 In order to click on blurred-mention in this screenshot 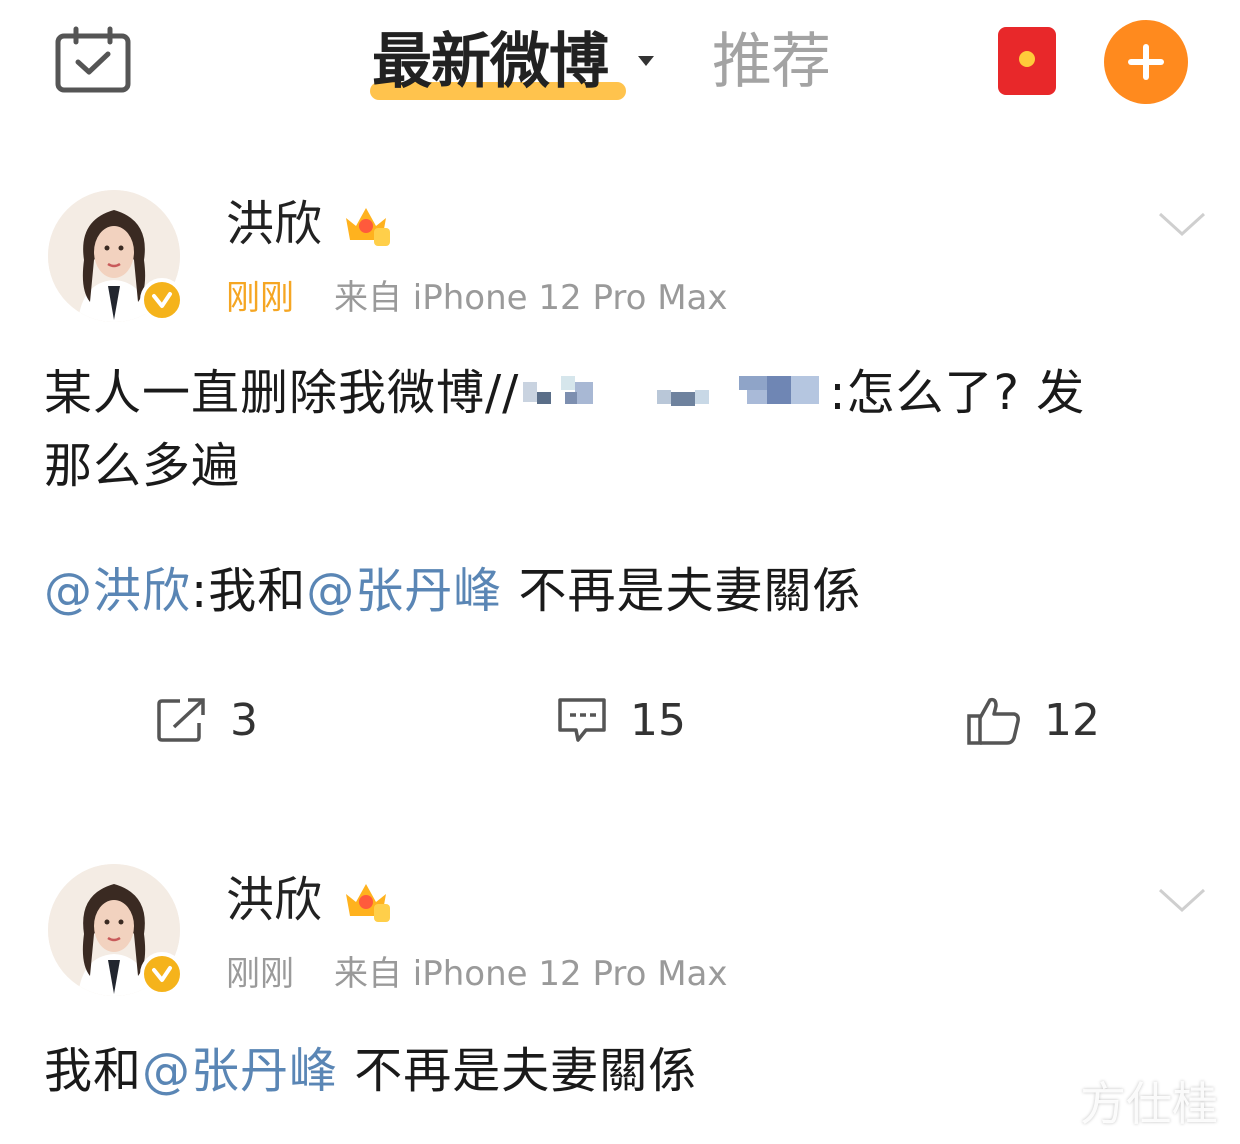, I will do `click(674, 396)`.